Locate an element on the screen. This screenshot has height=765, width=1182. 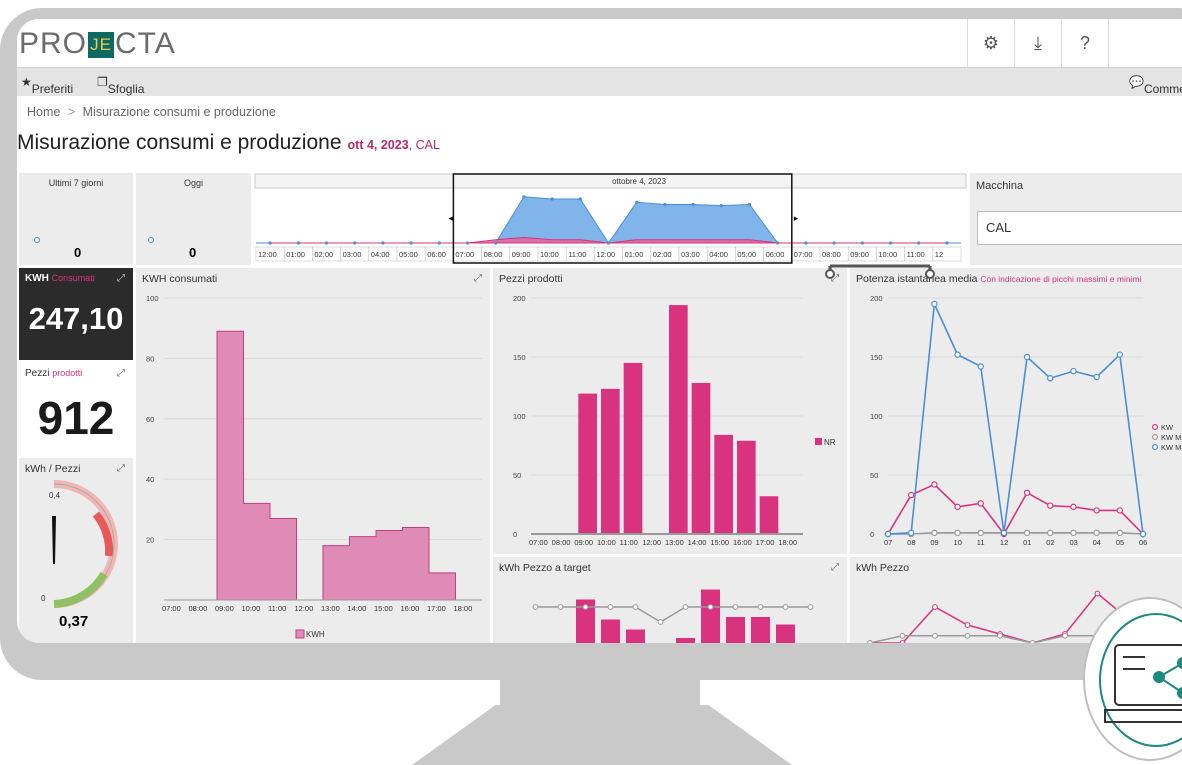
machine-panel: Macchina CAL is located at coordinates (1076, 219).